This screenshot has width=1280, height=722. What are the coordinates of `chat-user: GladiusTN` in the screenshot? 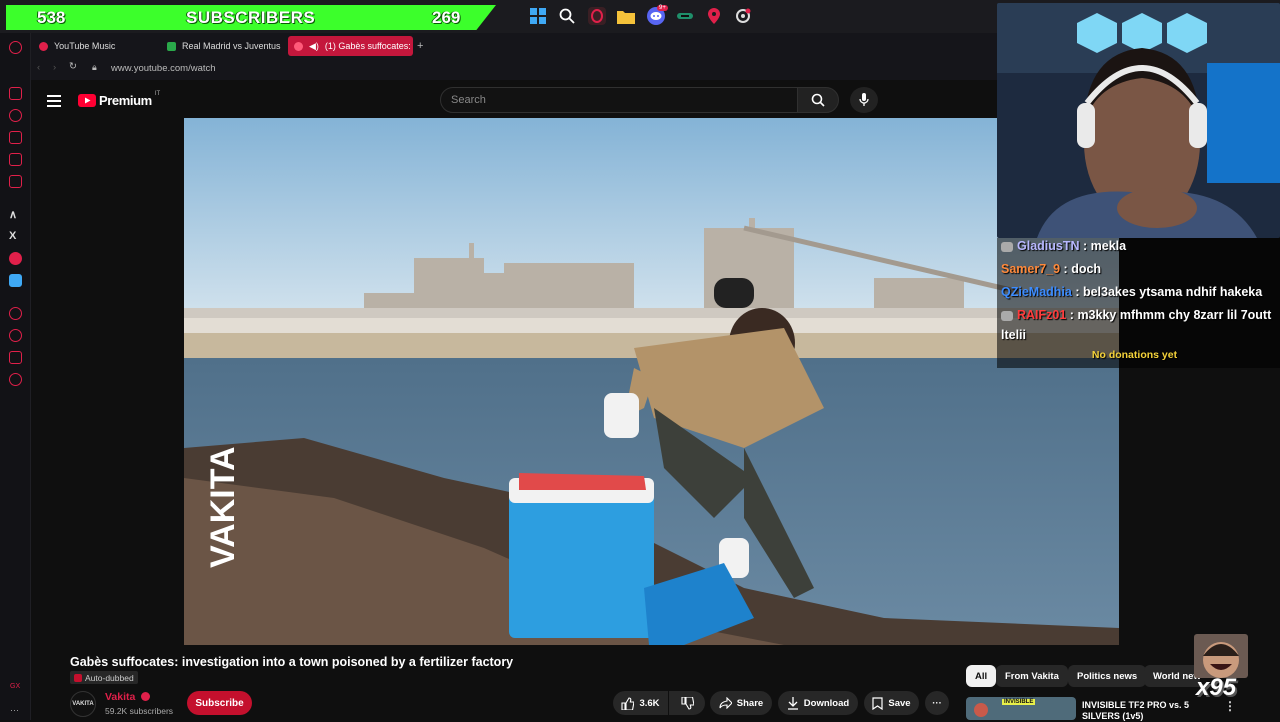 It's located at (1048, 246).